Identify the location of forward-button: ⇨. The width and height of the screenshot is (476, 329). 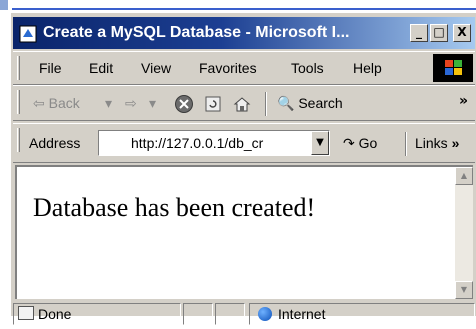
(131, 103).